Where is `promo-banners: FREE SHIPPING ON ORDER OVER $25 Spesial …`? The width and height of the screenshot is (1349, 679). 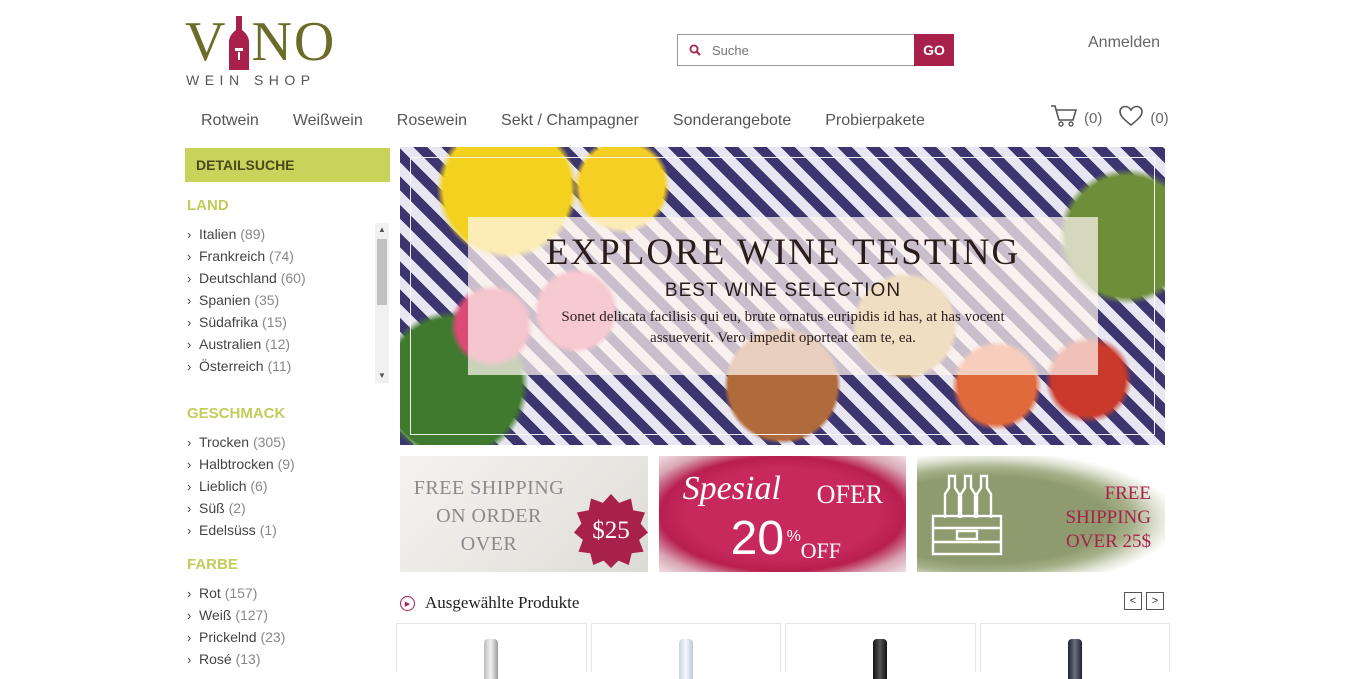
promo-banners: FREE SHIPPING ON ORDER OVER $25 Spesial … is located at coordinates (783, 514).